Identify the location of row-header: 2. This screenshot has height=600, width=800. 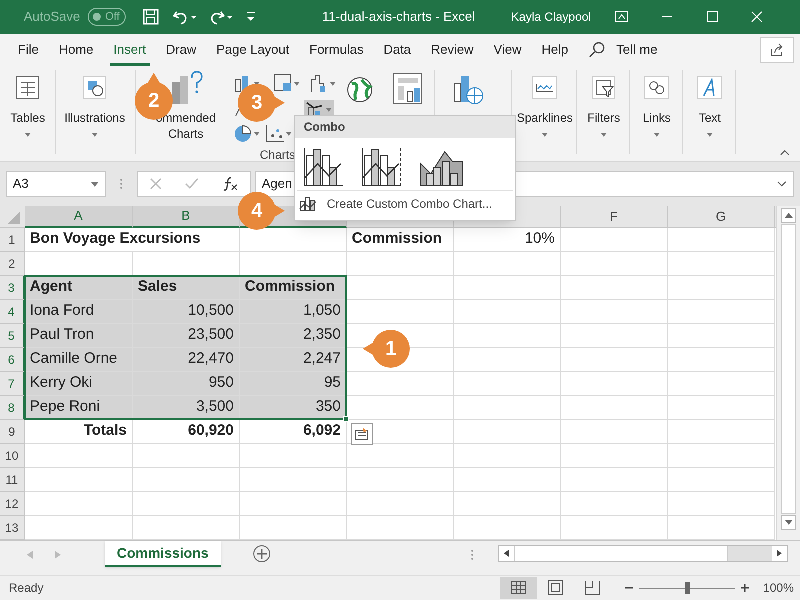
(12, 264).